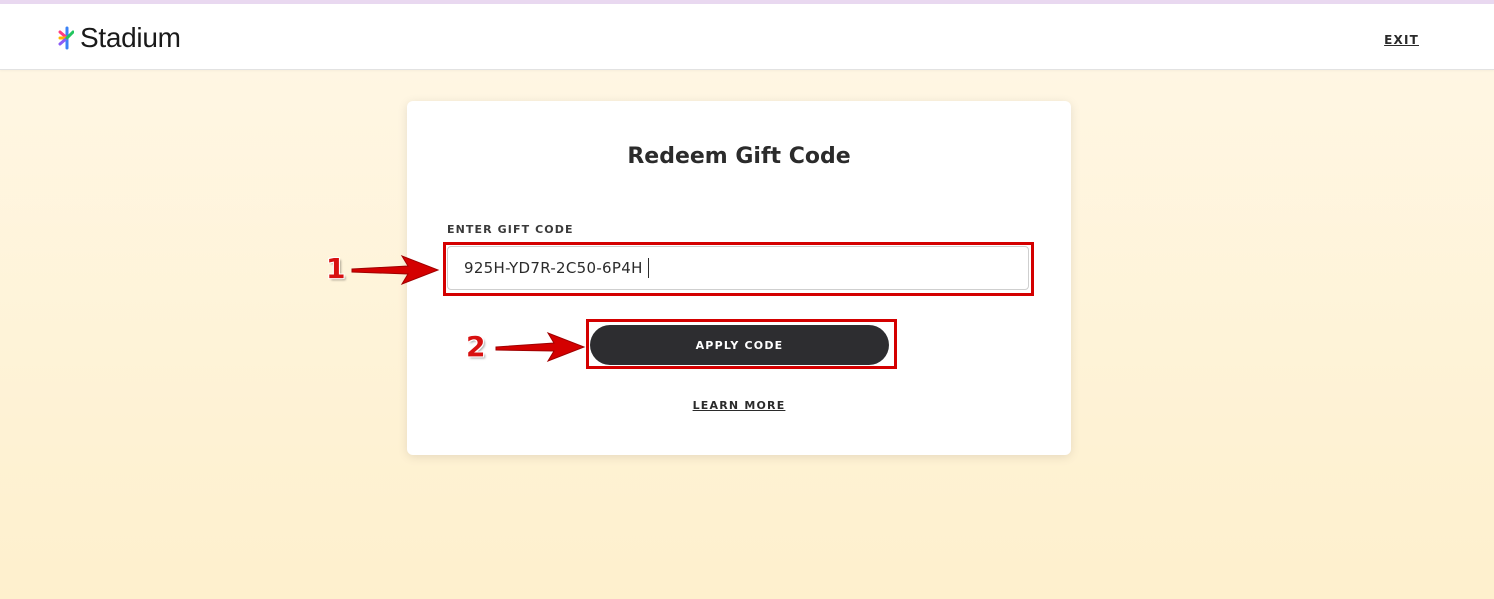  I want to click on stadium-logo-icon, so click(66, 38).